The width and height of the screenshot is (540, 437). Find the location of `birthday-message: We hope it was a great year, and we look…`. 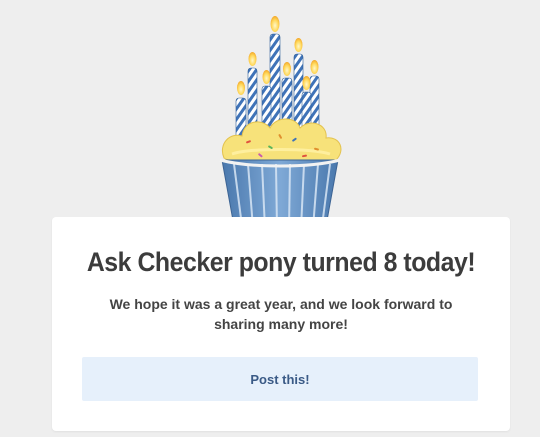

birthday-message: We hope it was a great year, and we look… is located at coordinates (281, 314).